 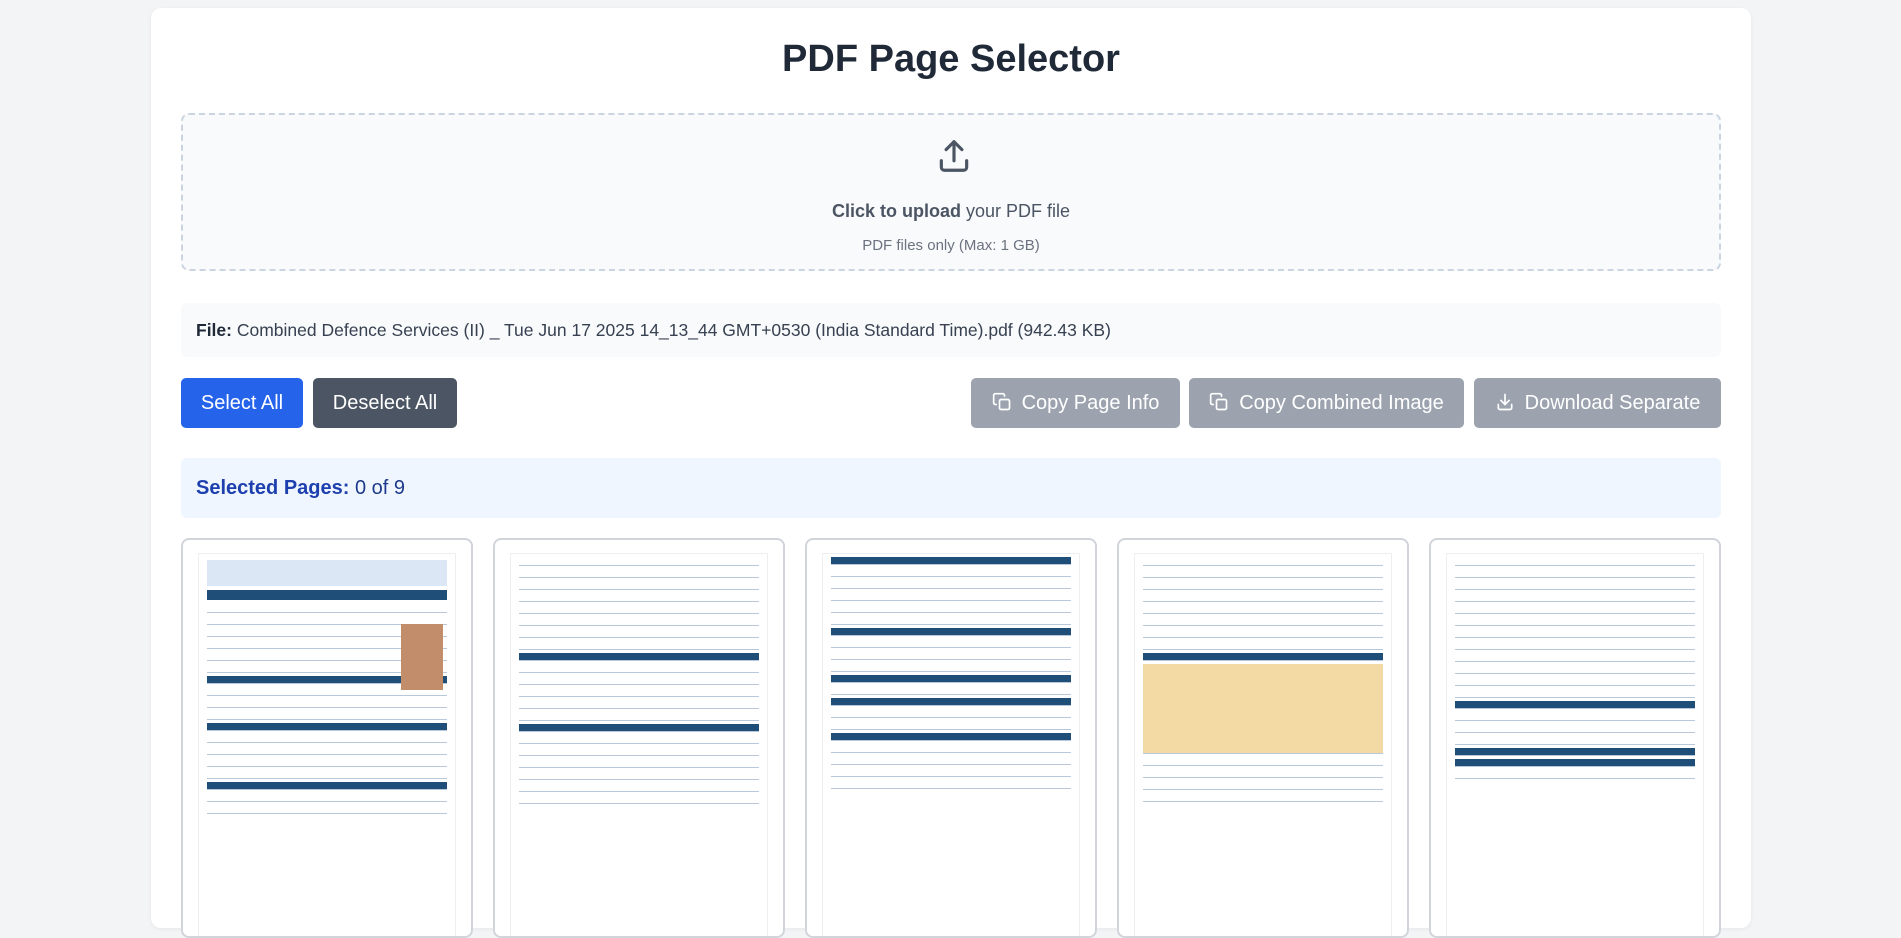 What do you see at coordinates (380, 488) in the screenshot?
I see `selected-pages-count: 0 of 9` at bounding box center [380, 488].